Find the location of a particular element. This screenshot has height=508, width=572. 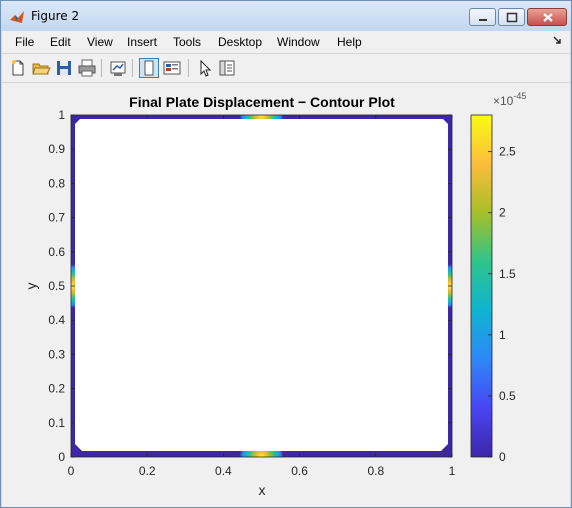

y-tick-label: 0.8 is located at coordinates (56, 183).